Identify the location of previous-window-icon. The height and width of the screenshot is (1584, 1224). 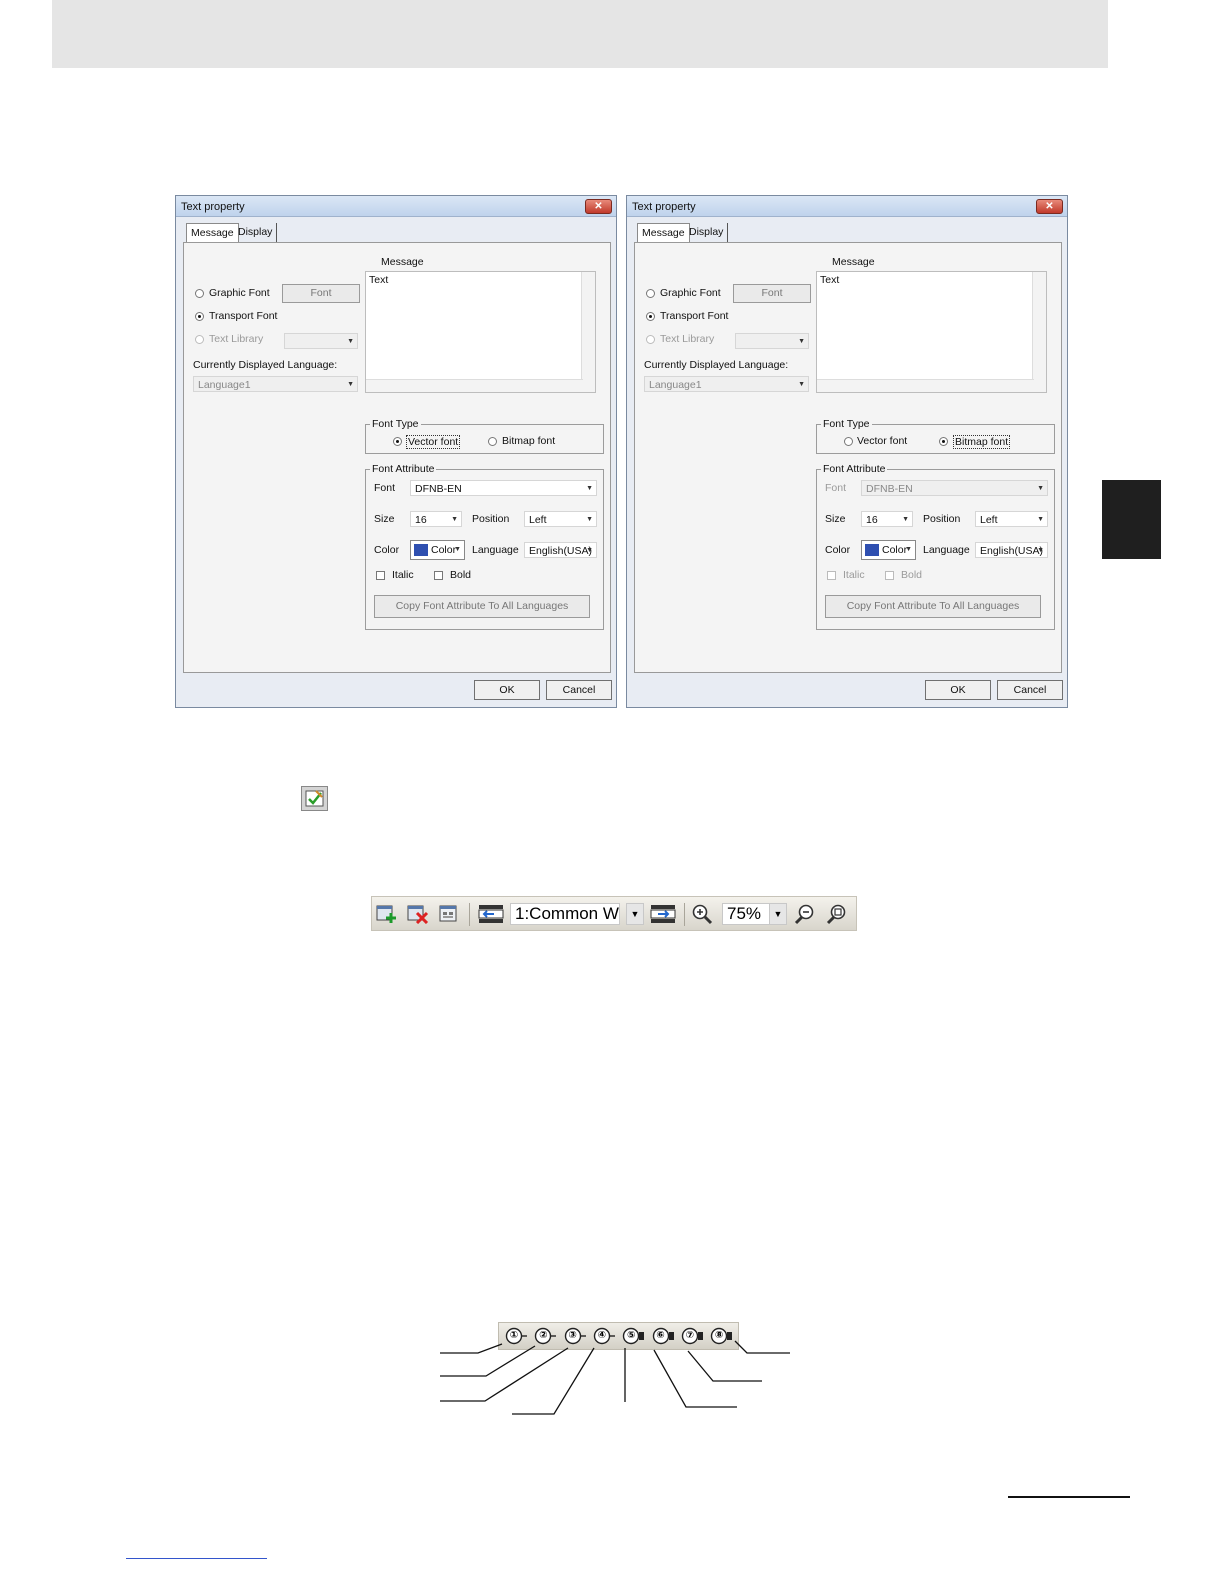
(491, 914).